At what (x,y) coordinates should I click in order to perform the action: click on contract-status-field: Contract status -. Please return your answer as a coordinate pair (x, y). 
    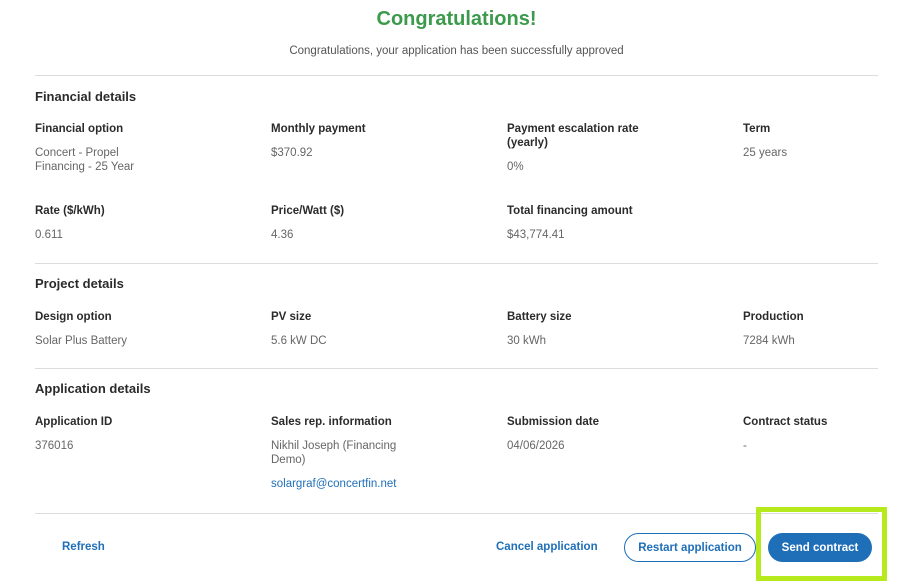
    Looking at the image, I should click on (821, 434).